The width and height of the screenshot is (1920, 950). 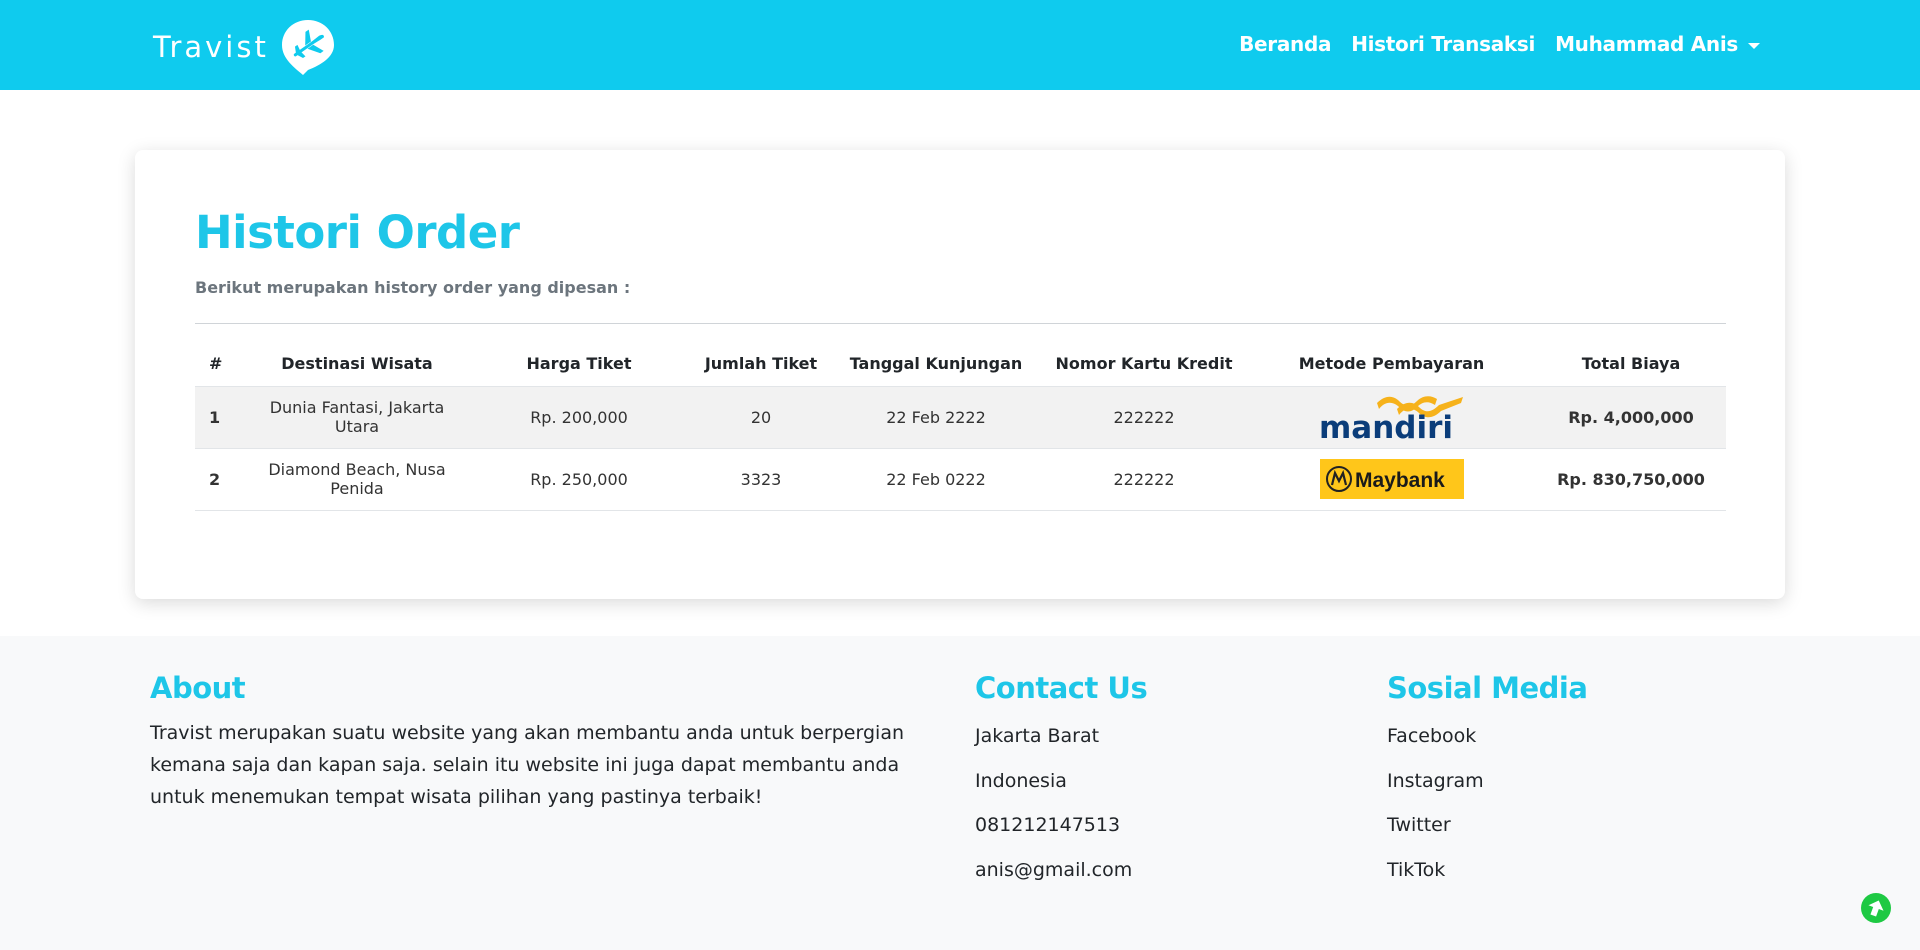 I want to click on user-menu-dropdown: Muhammad Anis, so click(x=1657, y=44).